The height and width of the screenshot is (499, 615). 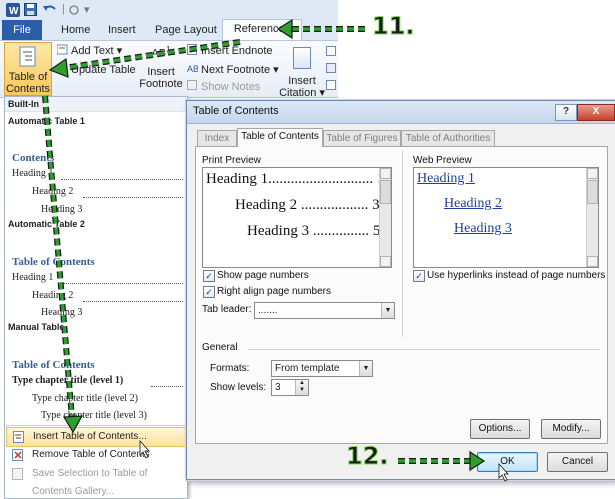 What do you see at coordinates (227, 309) in the screenshot?
I see `tab-leader-label: Tab leader:` at bounding box center [227, 309].